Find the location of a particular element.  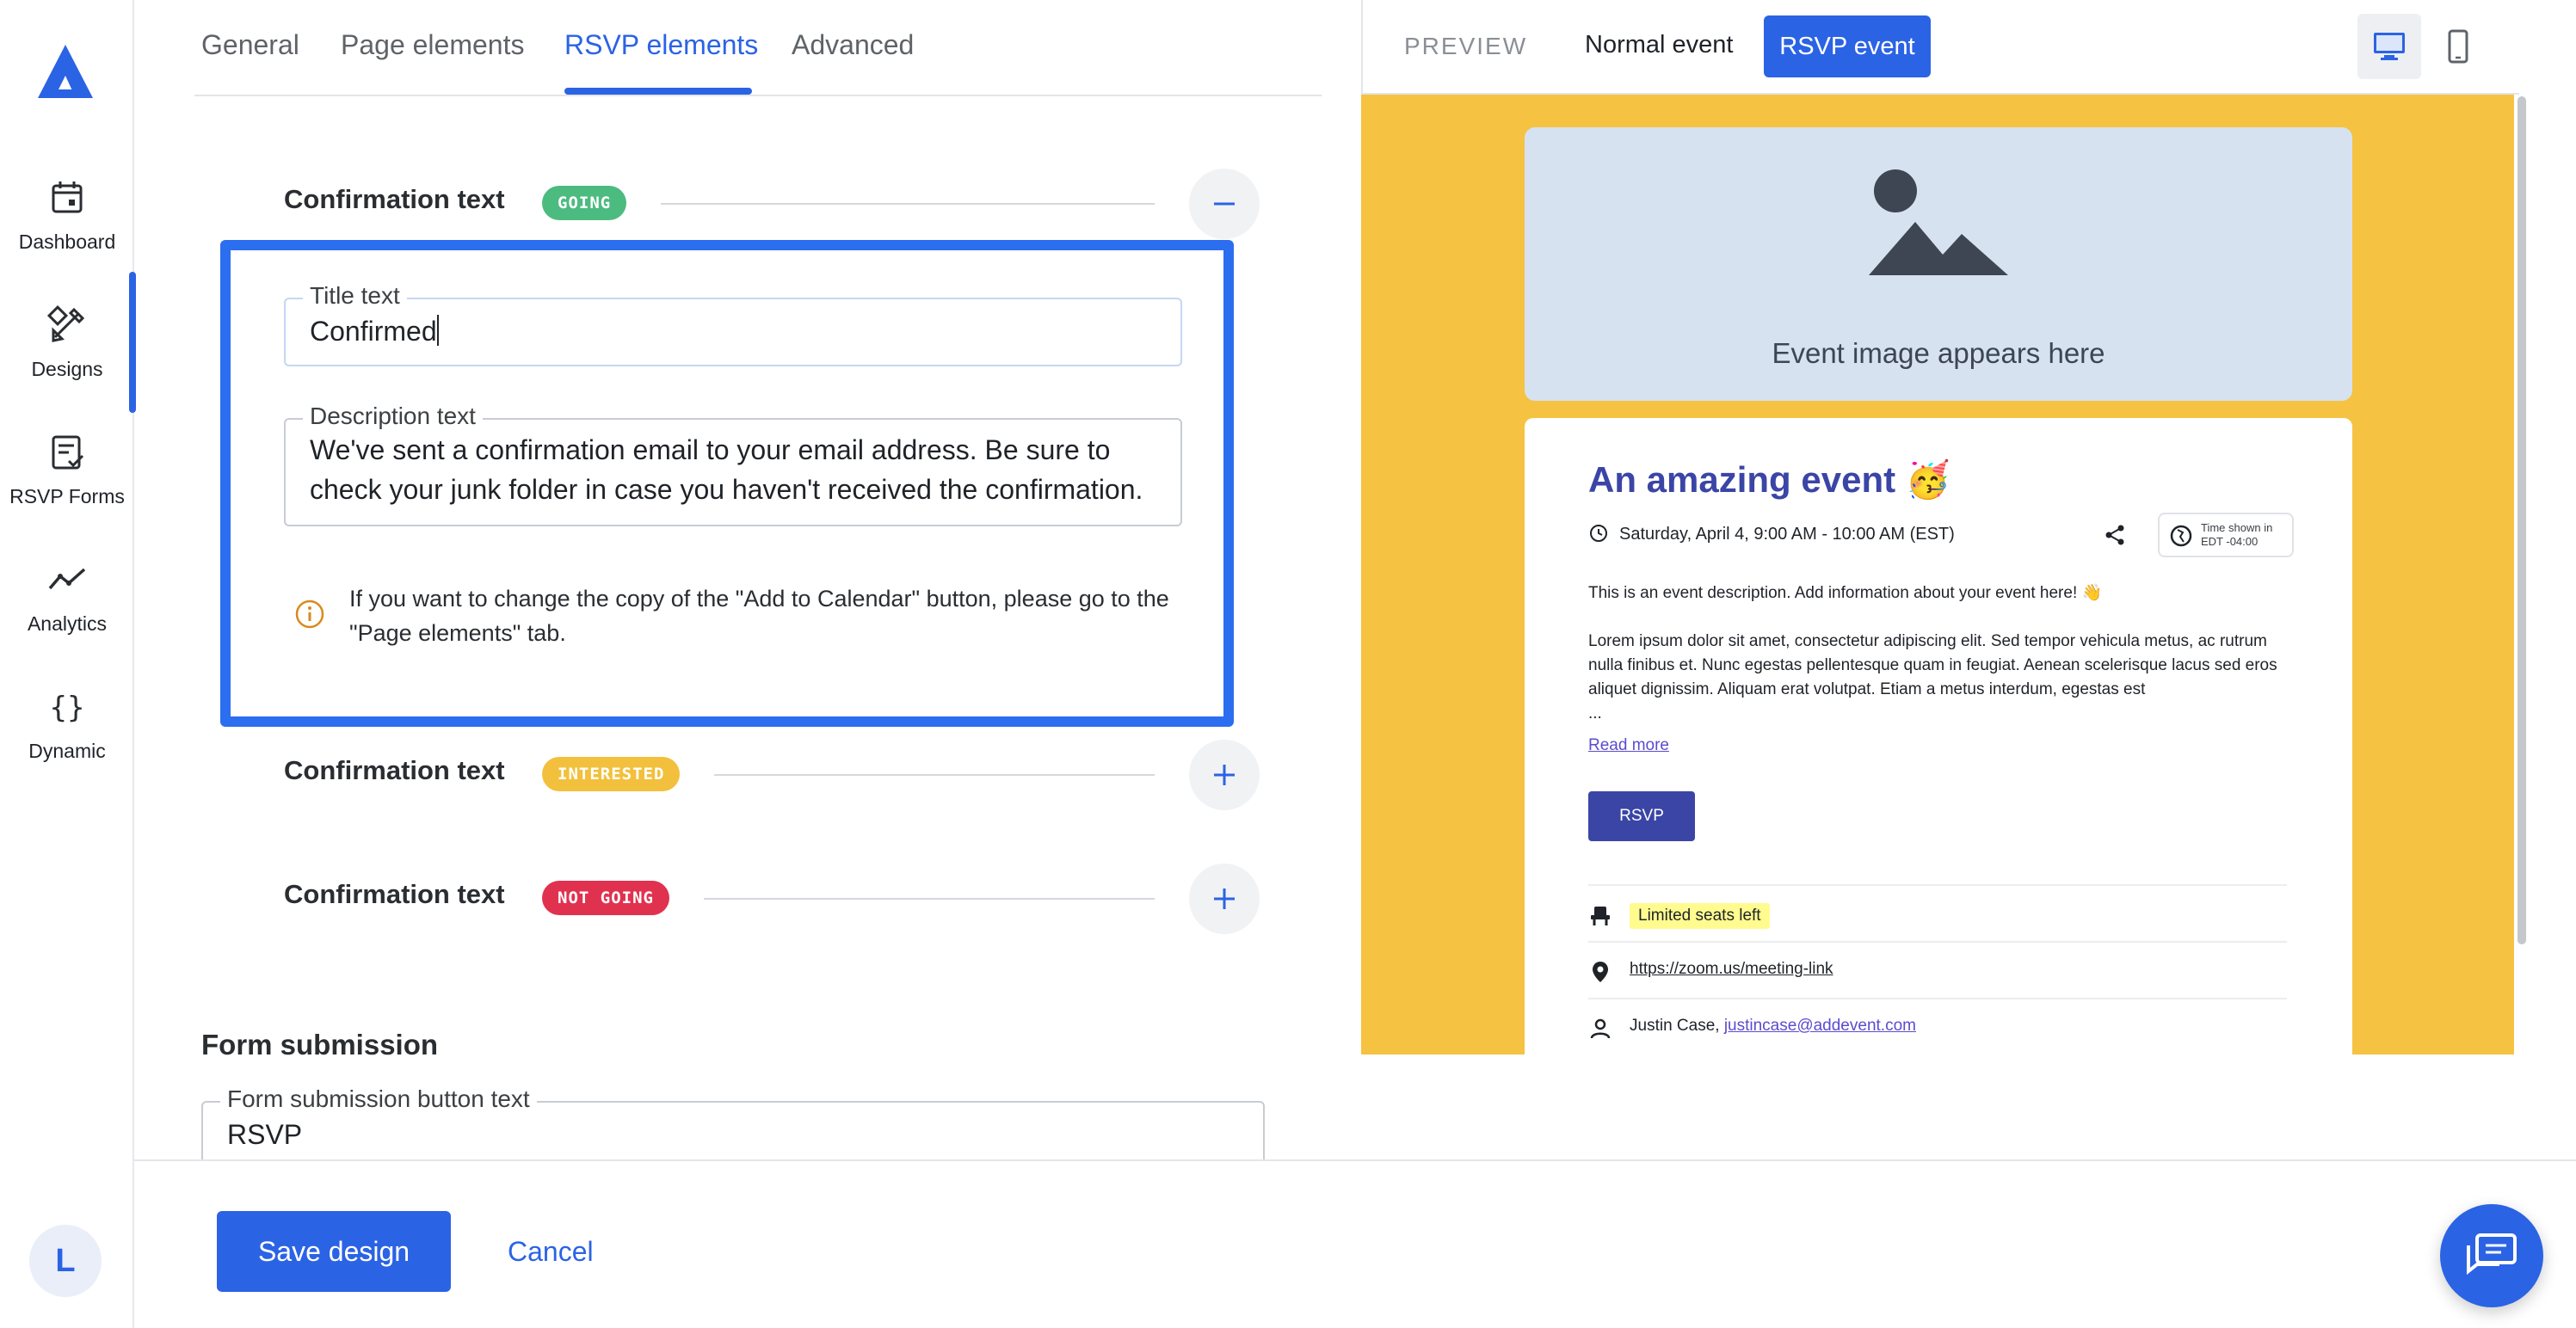

form-check-icon is located at coordinates (68, 452).